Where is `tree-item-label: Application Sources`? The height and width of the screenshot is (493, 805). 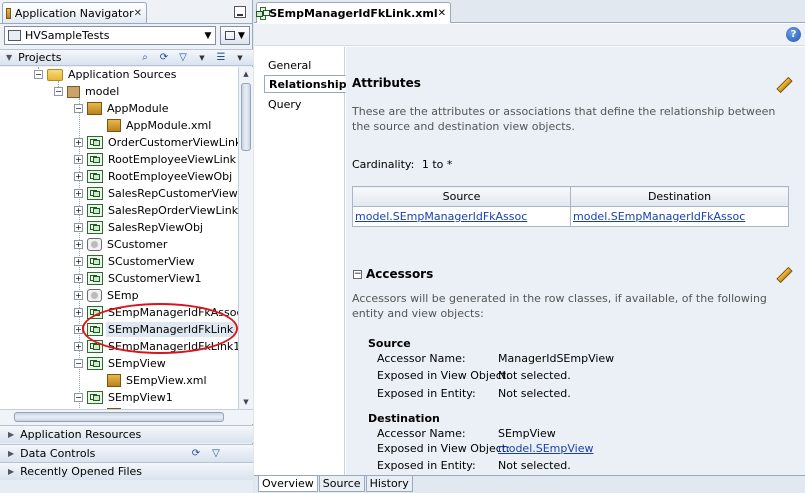
tree-item-label: Application Sources is located at coordinates (122, 74).